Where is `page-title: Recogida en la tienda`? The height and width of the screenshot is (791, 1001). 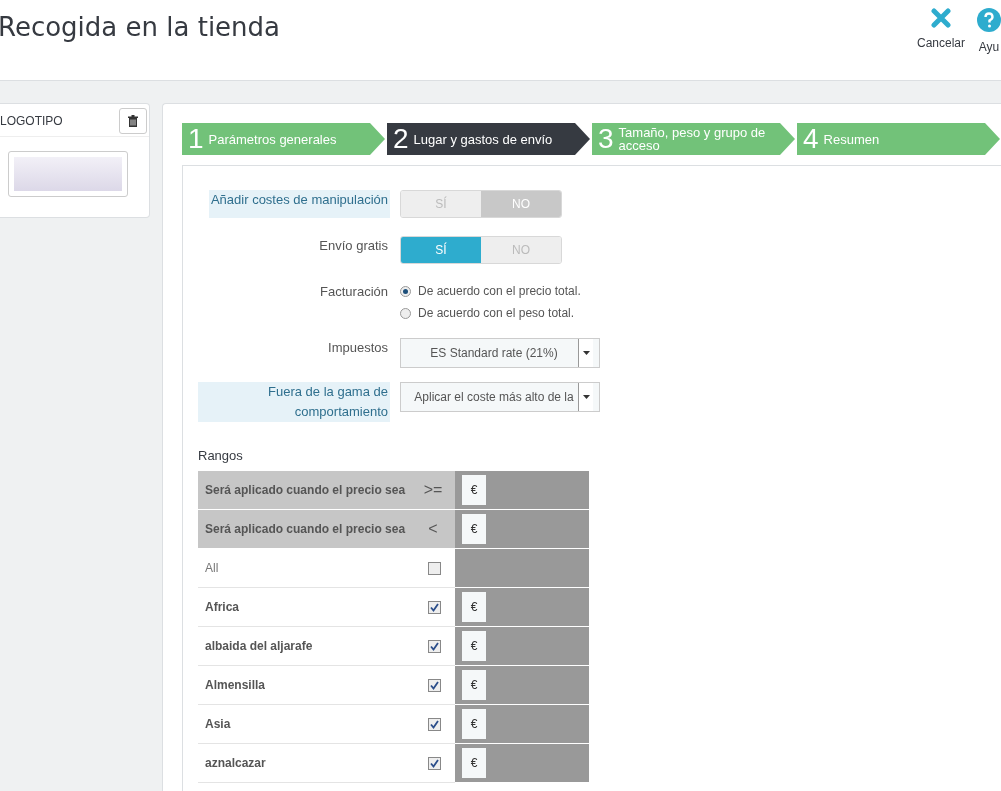
page-title: Recogida en la tienda is located at coordinates (140, 28).